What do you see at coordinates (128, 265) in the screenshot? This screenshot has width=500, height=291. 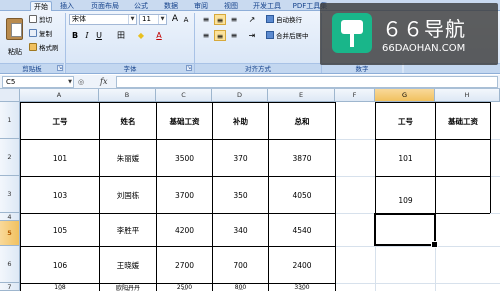 I see `table-cell: 王晓媛` at bounding box center [128, 265].